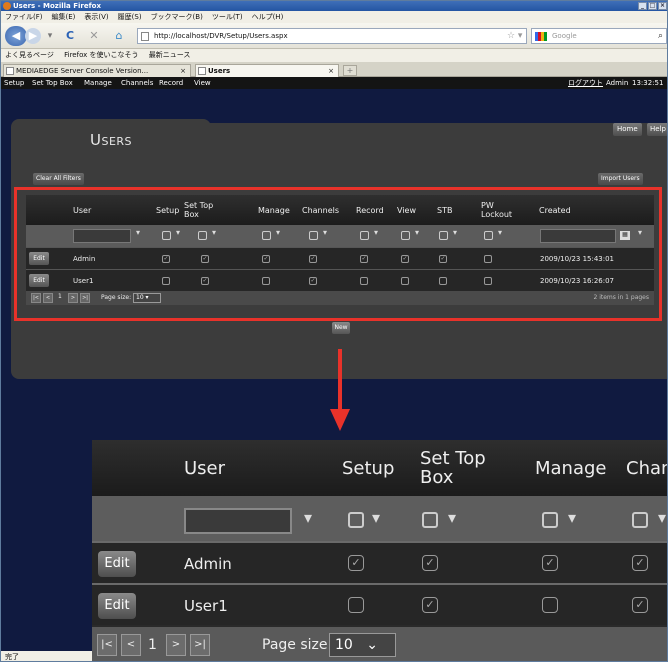 The image size is (668, 662). What do you see at coordinates (453, 468) in the screenshot?
I see `col-set-top-box: Set Top Box` at bounding box center [453, 468].